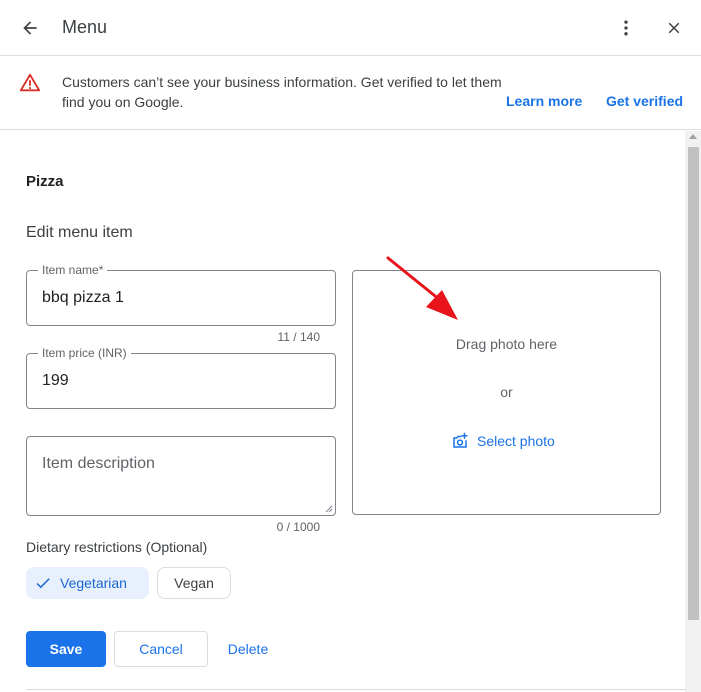 This screenshot has width=701, height=692. What do you see at coordinates (43, 583) in the screenshot?
I see `check-icon` at bounding box center [43, 583].